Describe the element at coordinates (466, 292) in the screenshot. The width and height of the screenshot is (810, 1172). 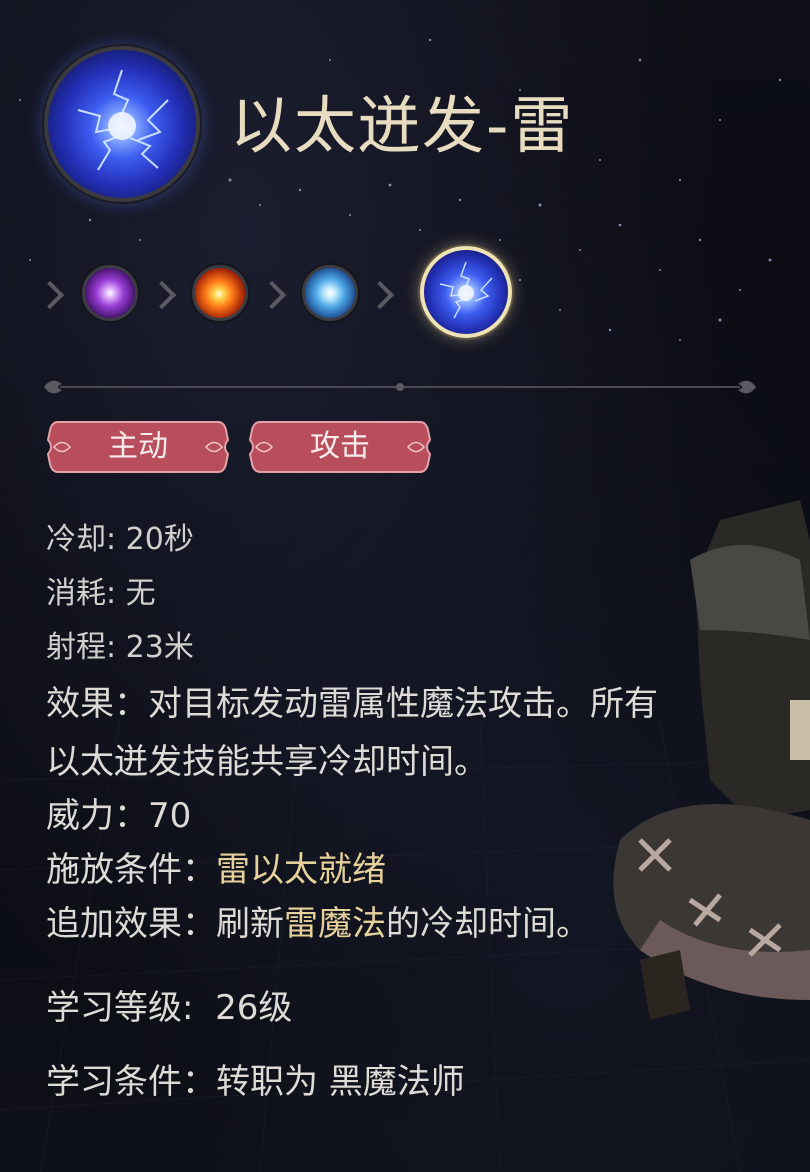
I see `thunder-orb-icon-selected` at that location.